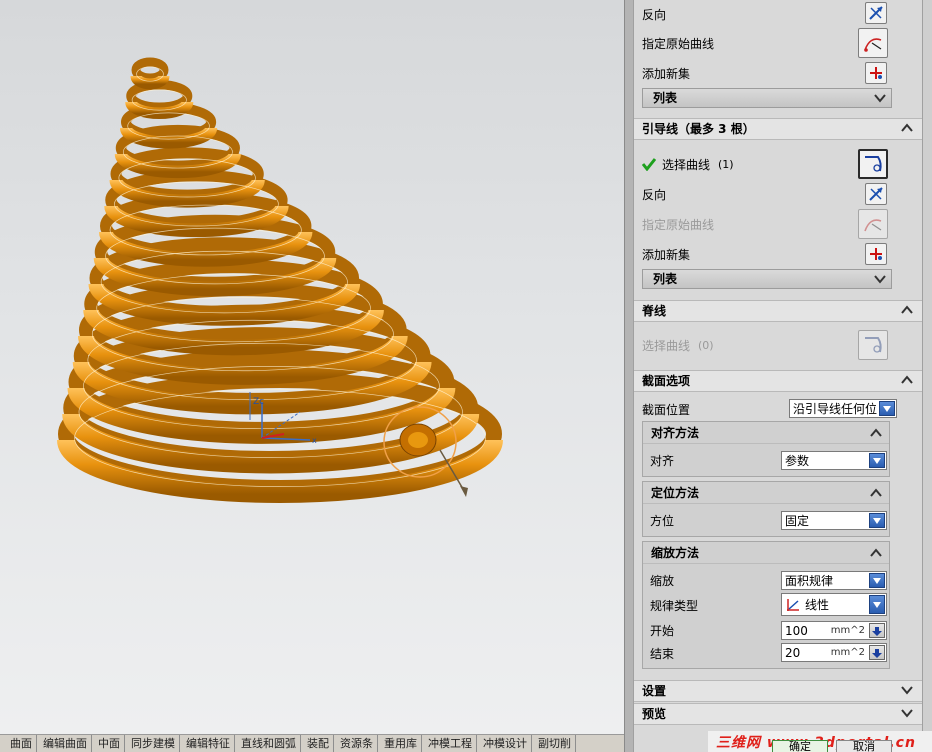 Image resolution: width=932 pixels, height=752 pixels. Describe the element at coordinates (796, 630) in the screenshot. I see `start-value: 100` at that location.